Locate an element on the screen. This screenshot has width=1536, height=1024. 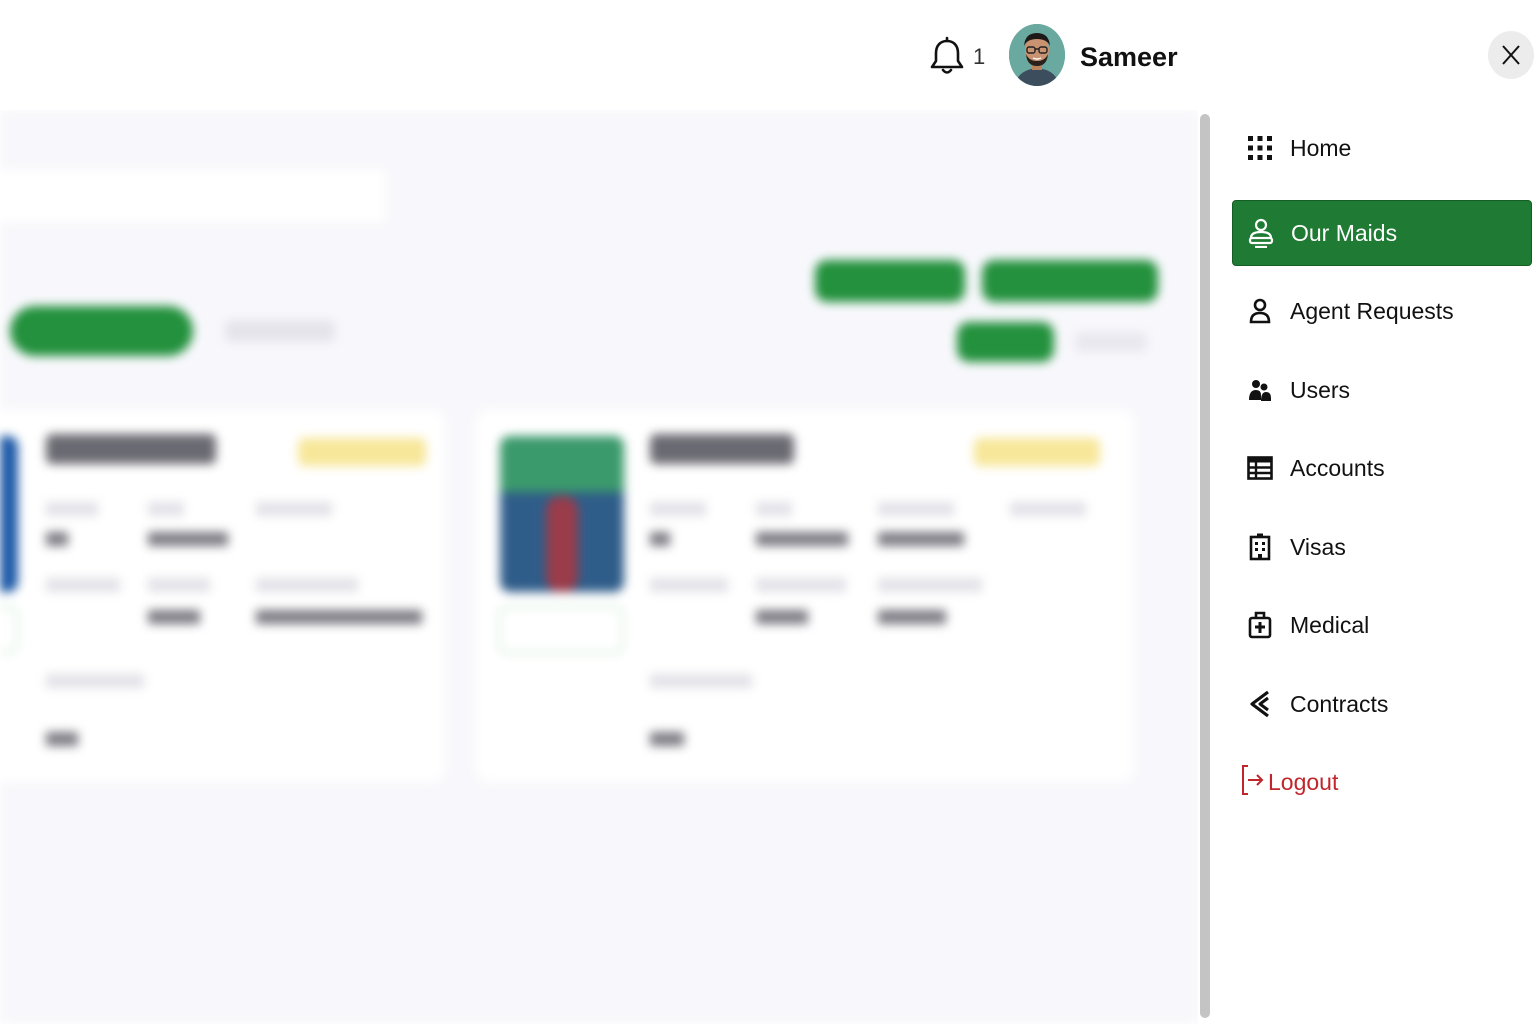
blurred-tab is located at coordinates (280, 331).